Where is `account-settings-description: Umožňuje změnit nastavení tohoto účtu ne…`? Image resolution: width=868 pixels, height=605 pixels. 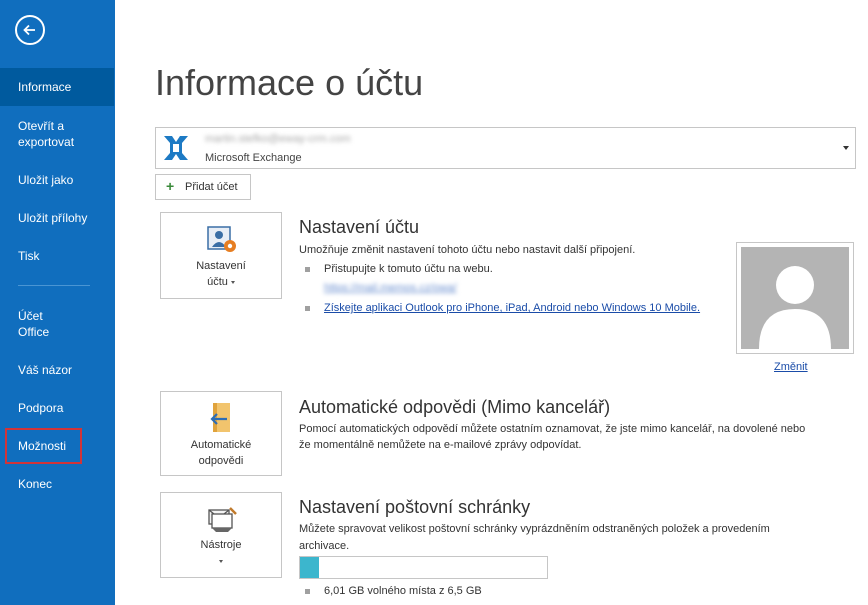
account-settings-description: Umožňuje změnit nastavení tohoto účtu ne… is located at coordinates (467, 250).